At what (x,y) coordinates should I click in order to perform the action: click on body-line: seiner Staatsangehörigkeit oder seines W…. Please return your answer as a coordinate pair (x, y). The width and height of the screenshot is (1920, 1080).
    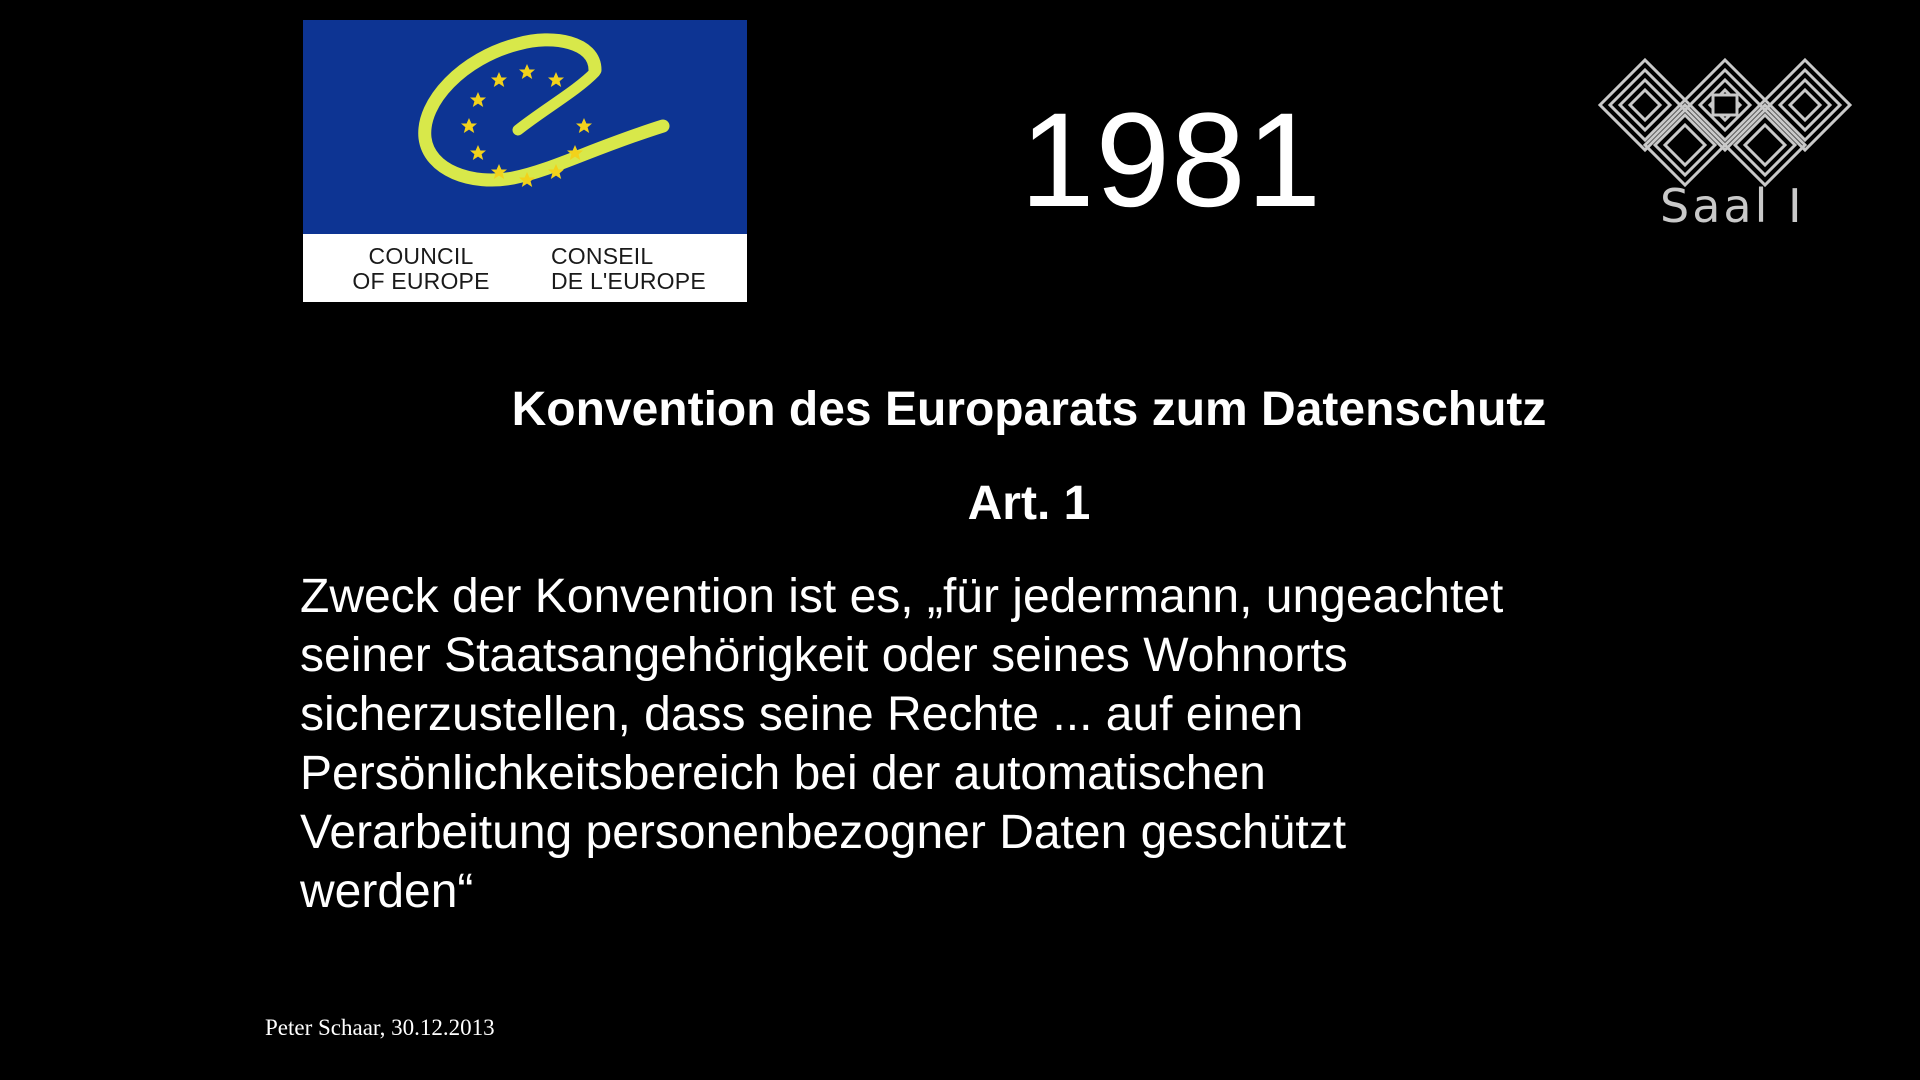
    Looking at the image, I should click on (824, 655).